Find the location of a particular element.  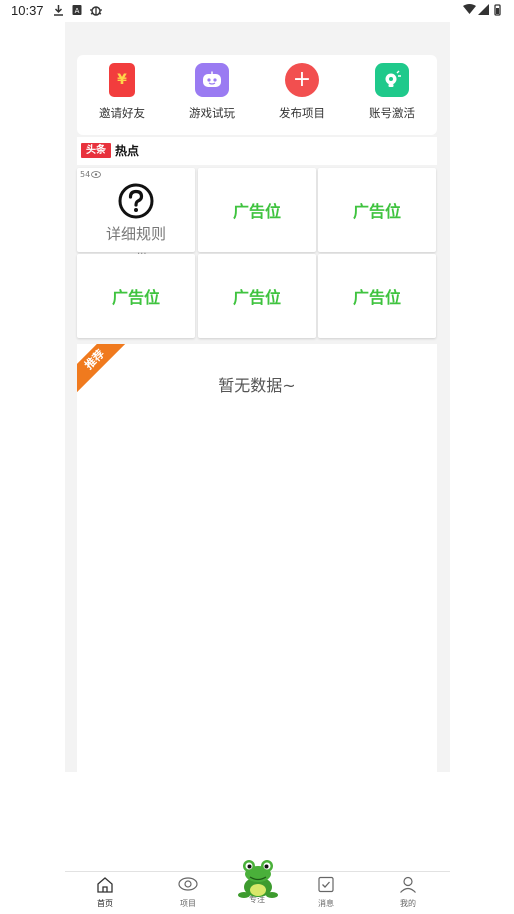

download-icon is located at coordinates (58, 10).